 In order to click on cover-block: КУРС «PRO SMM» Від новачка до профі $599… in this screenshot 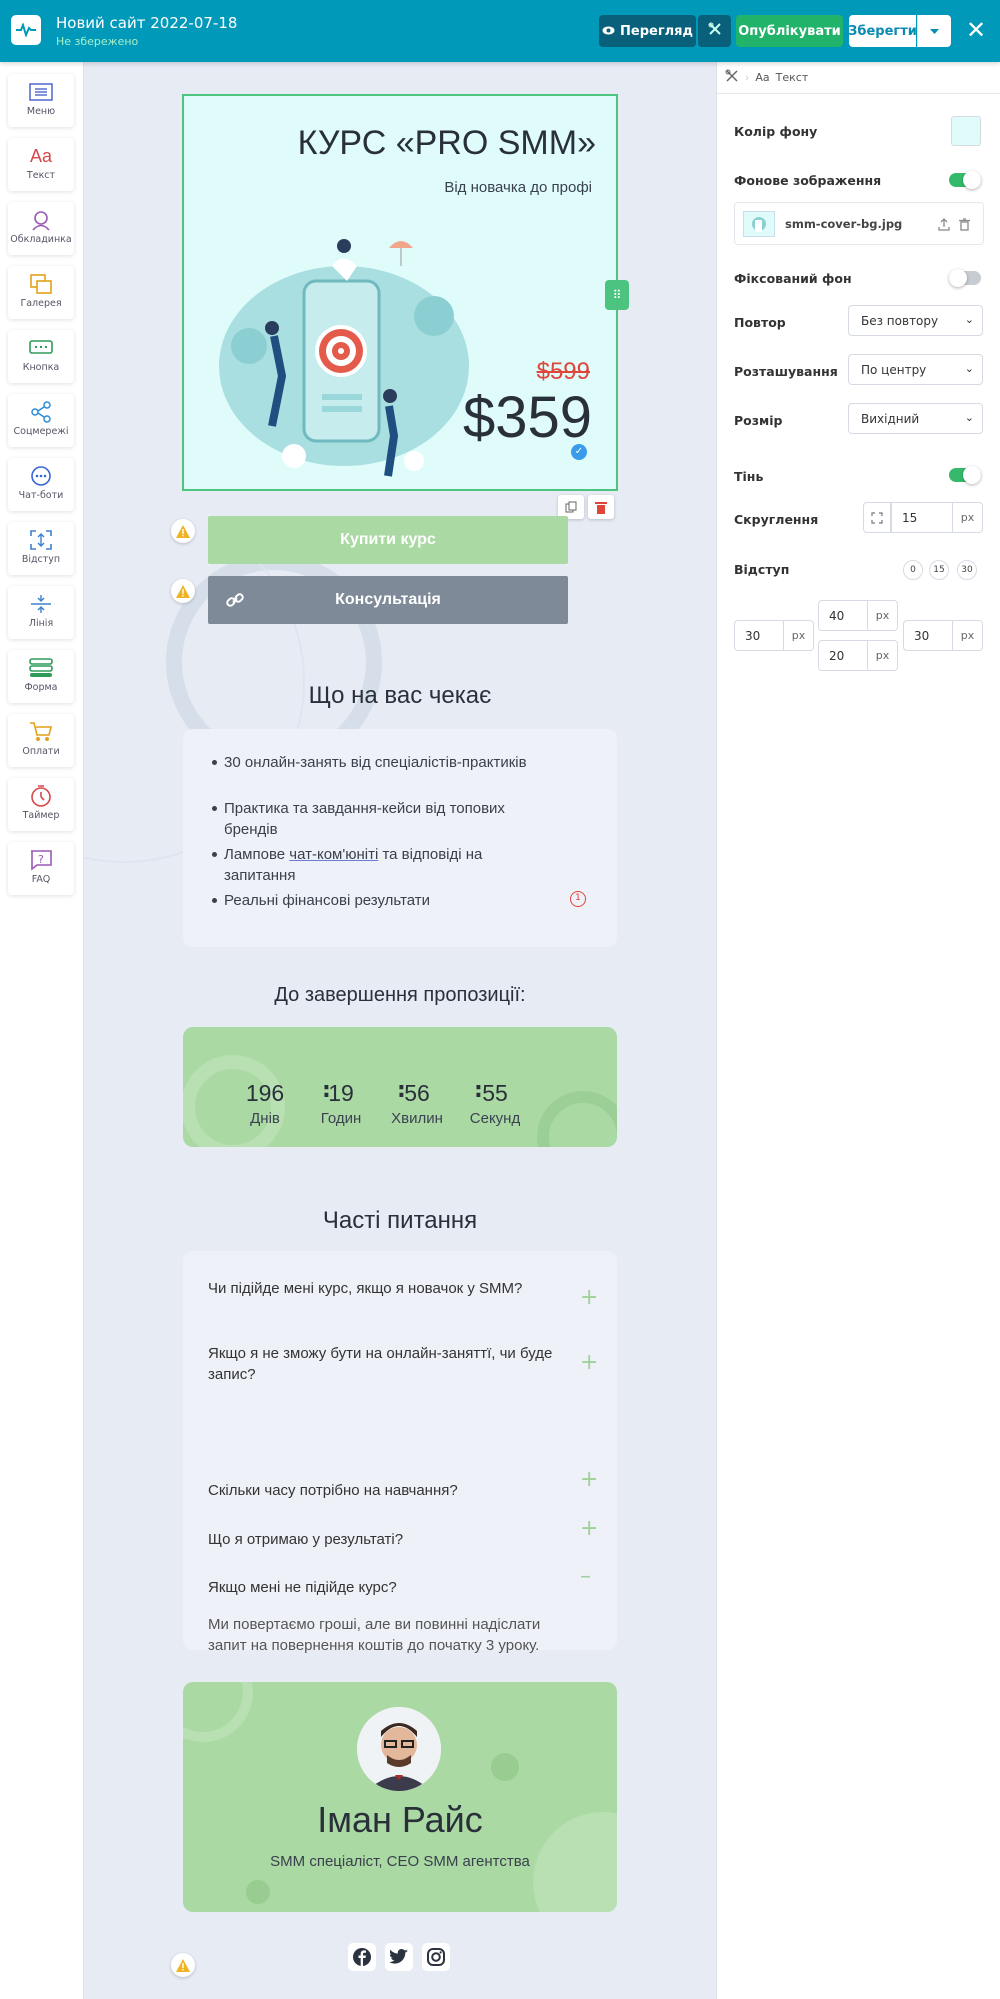, I will do `click(400, 292)`.